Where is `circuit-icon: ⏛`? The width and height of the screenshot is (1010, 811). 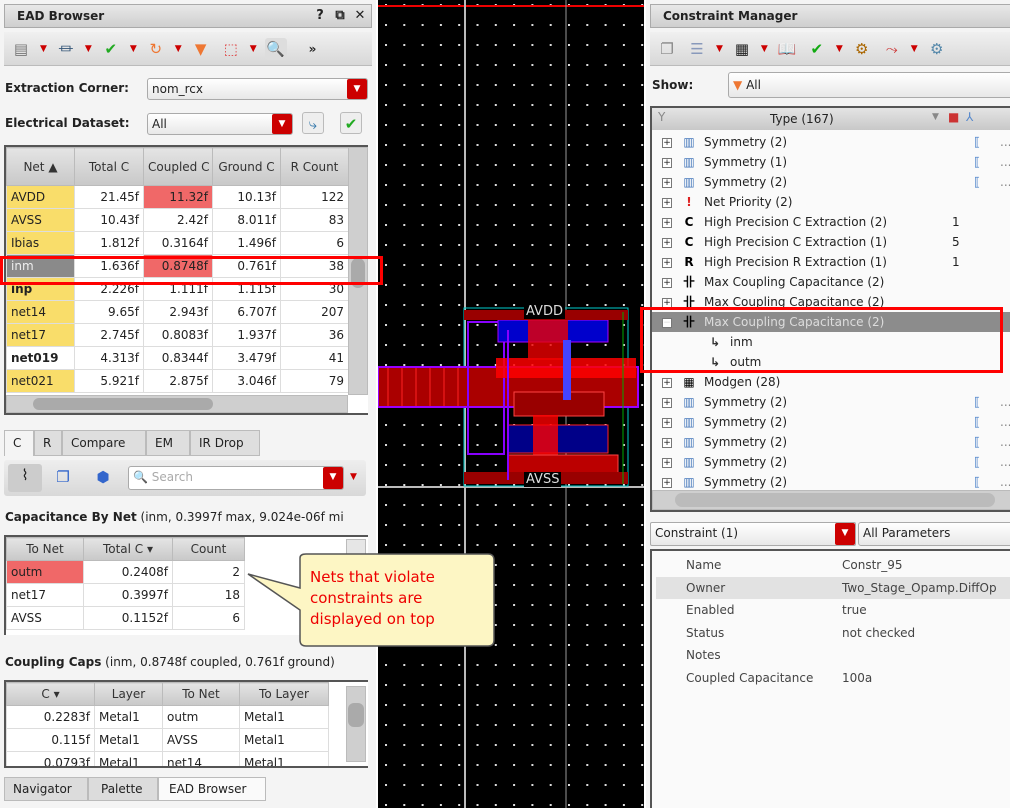
circuit-icon: ⏛ is located at coordinates (66, 49).